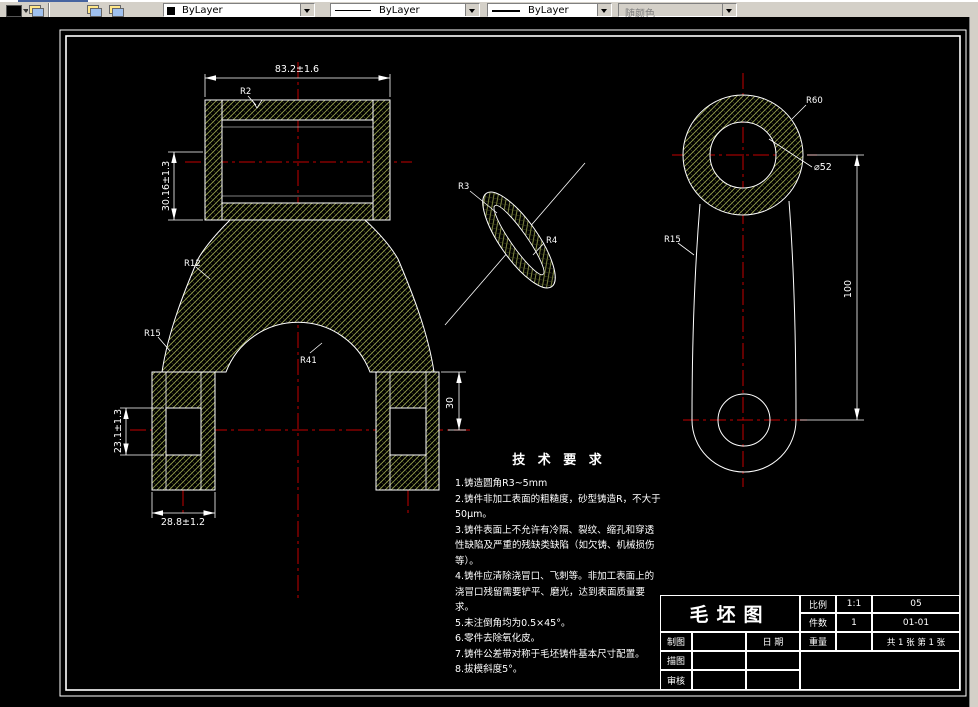 This screenshot has width=978, height=707. What do you see at coordinates (408, 431) in the screenshot?
I see `right-boss-bore` at bounding box center [408, 431].